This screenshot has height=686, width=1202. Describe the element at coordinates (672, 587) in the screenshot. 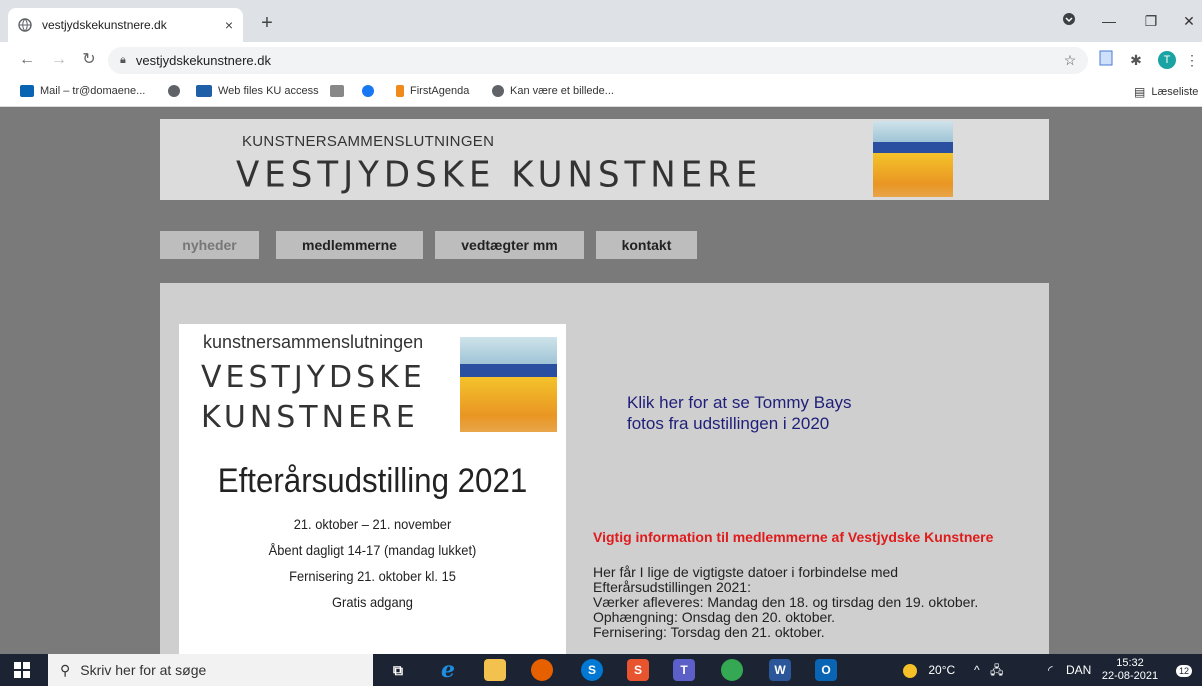

I see `info-line: Efterårsudstillingen 2021:` at that location.